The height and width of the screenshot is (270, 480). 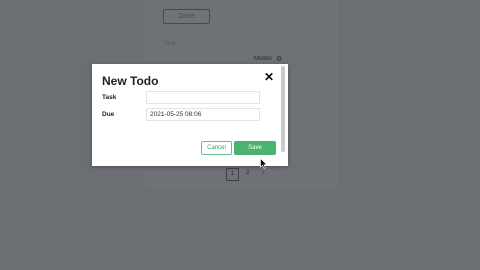 I want to click on close-icon: ✕, so click(x=269, y=77).